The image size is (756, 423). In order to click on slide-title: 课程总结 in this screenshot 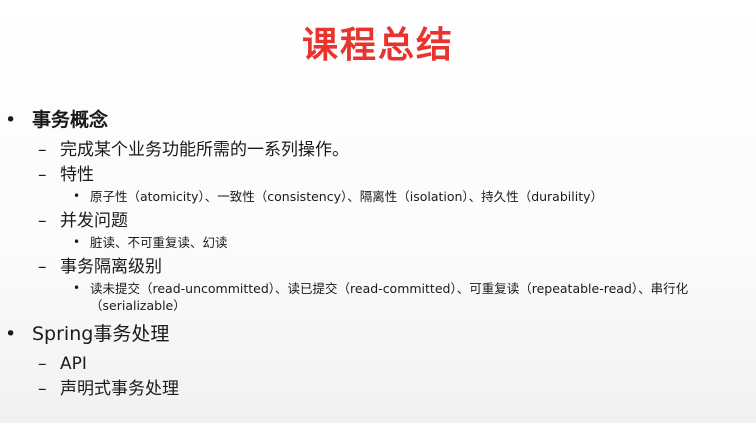, I will do `click(377, 45)`.